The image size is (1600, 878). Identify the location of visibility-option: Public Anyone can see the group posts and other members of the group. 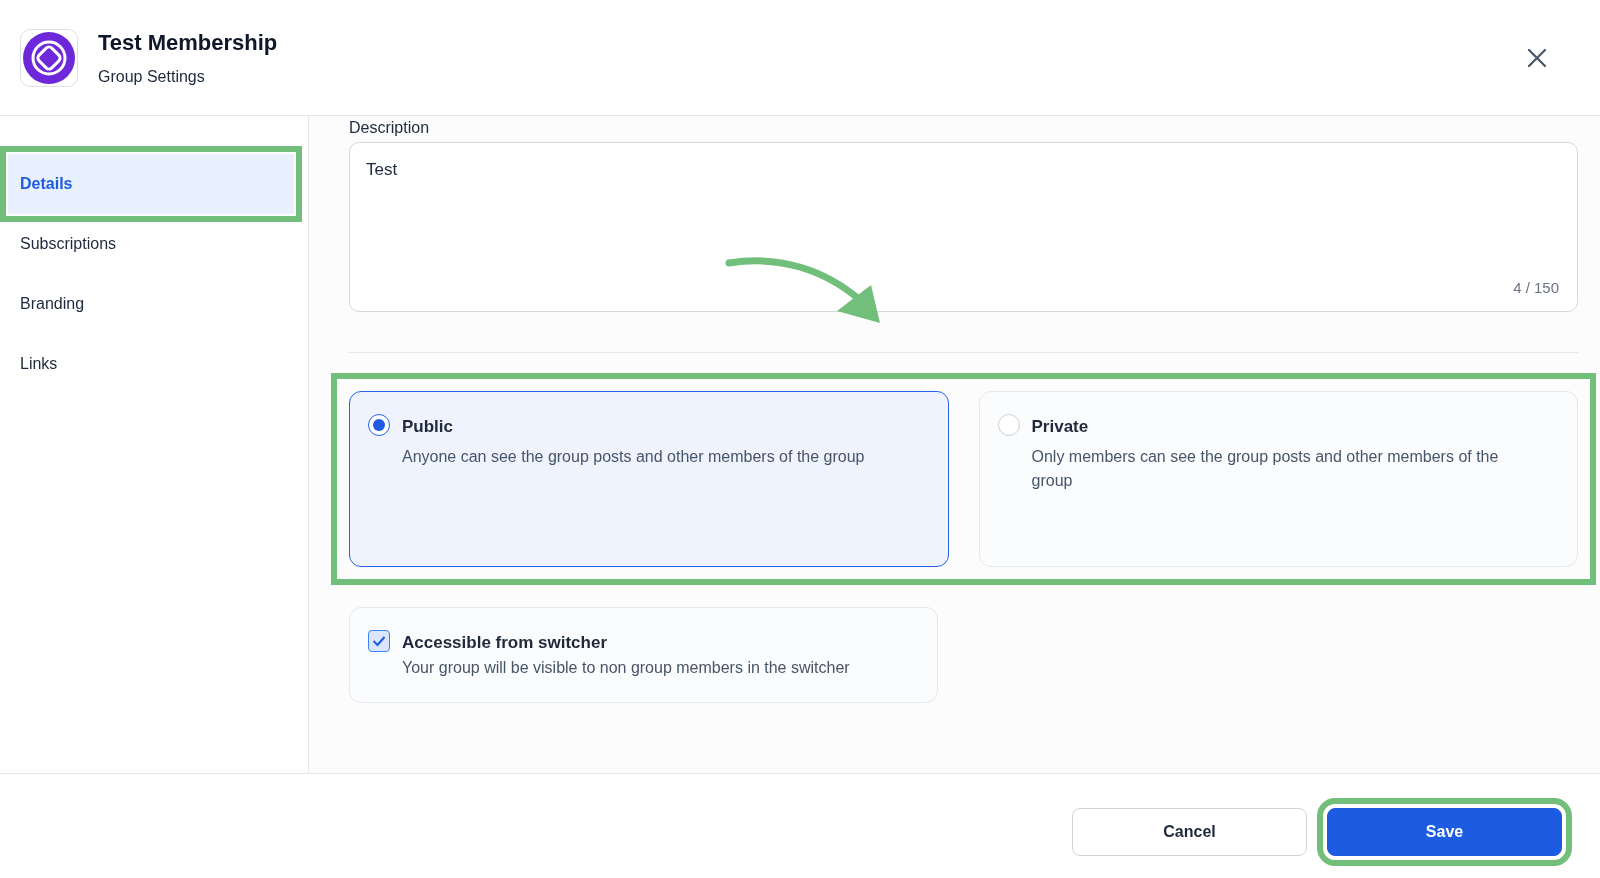
(649, 479).